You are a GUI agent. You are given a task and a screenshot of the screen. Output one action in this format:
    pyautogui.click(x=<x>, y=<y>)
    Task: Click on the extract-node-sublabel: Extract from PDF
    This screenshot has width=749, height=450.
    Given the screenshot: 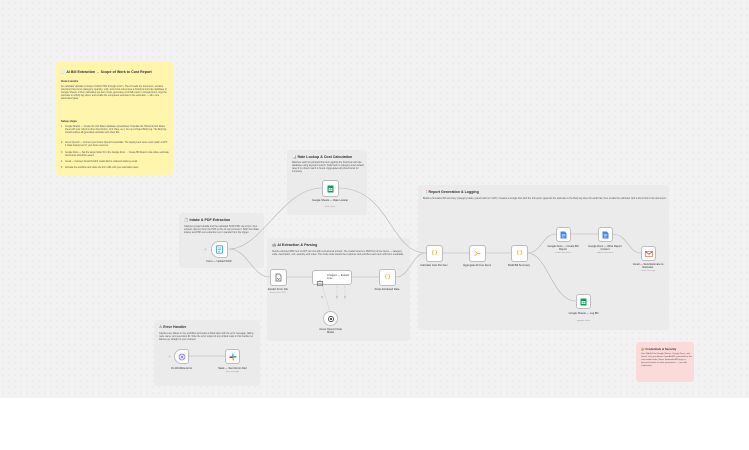 What is the action you would take?
    pyautogui.click(x=278, y=292)
    